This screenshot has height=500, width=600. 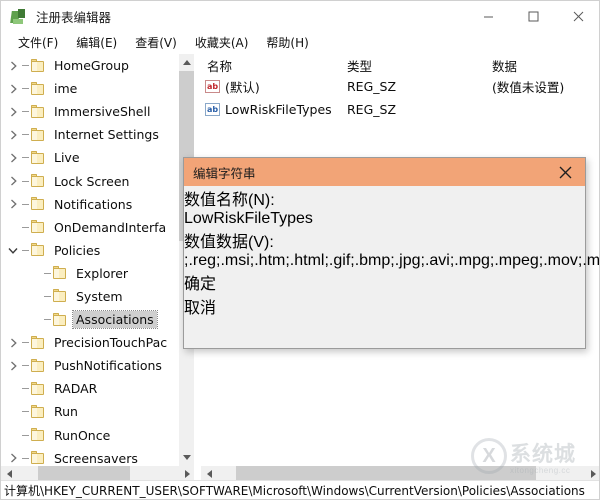 What do you see at coordinates (271, 64) in the screenshot?
I see `column-header-name: 名称` at bounding box center [271, 64].